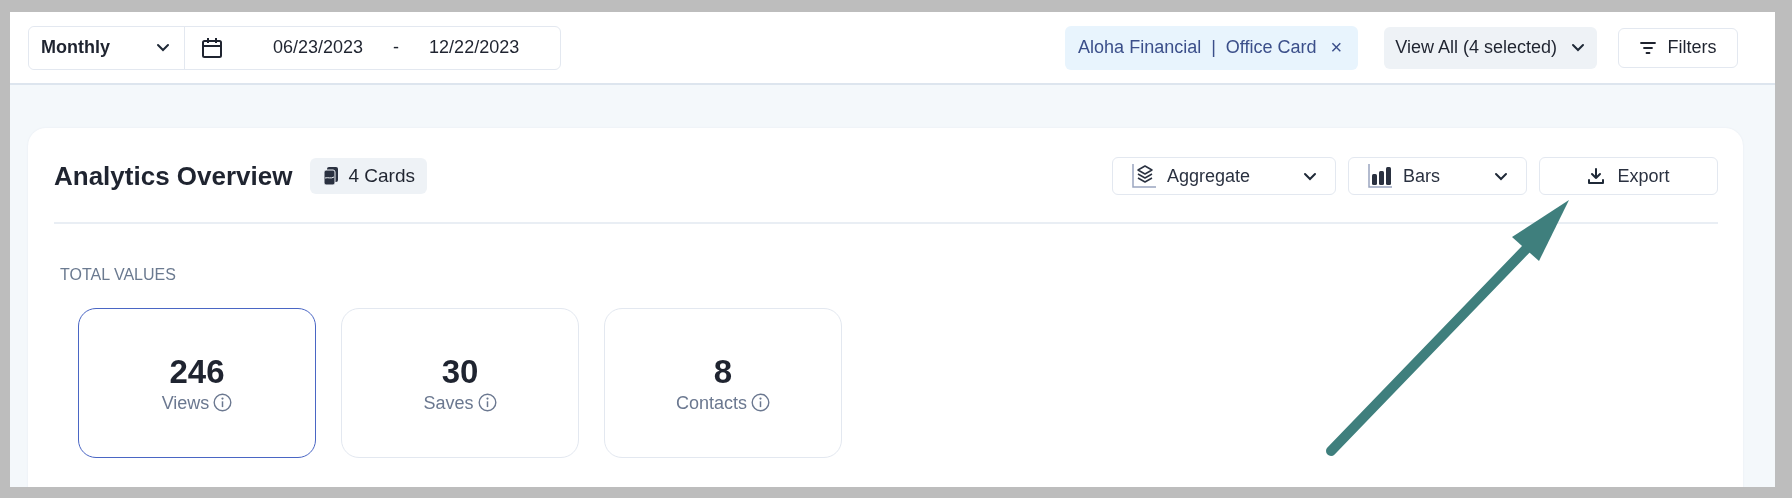 This screenshot has height=498, width=1792. I want to click on stat-card: 30 Saves, so click(460, 383).